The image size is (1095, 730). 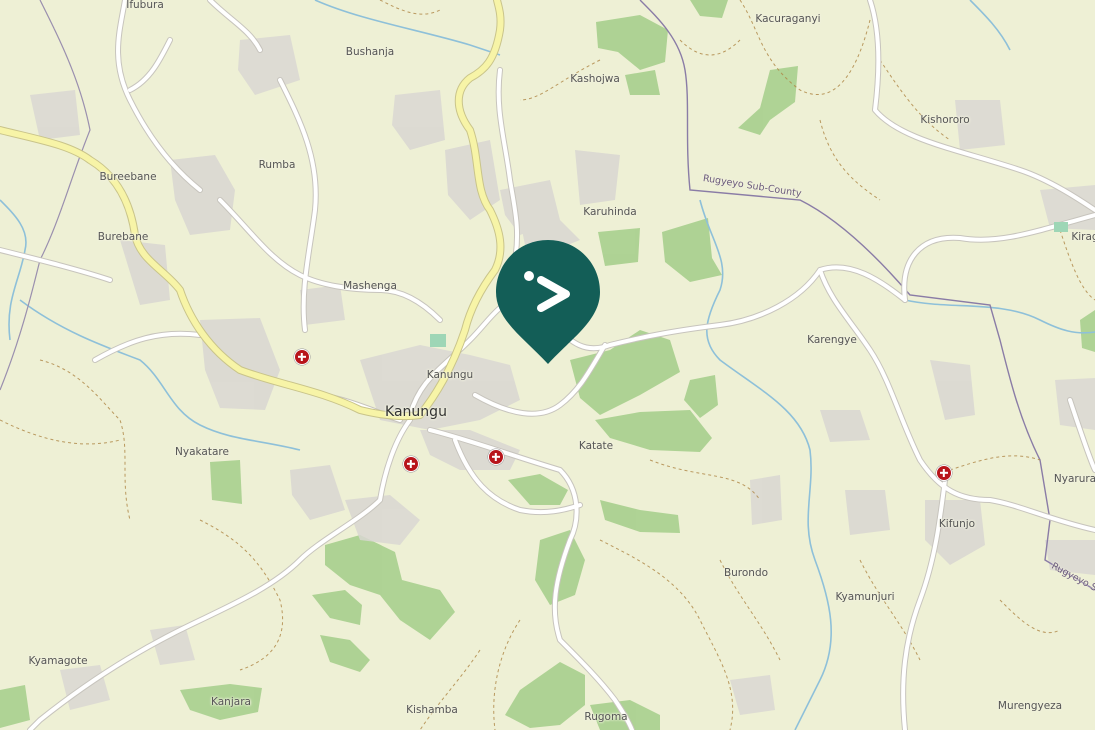 What do you see at coordinates (438, 340) in the screenshot?
I see `pitch-area` at bounding box center [438, 340].